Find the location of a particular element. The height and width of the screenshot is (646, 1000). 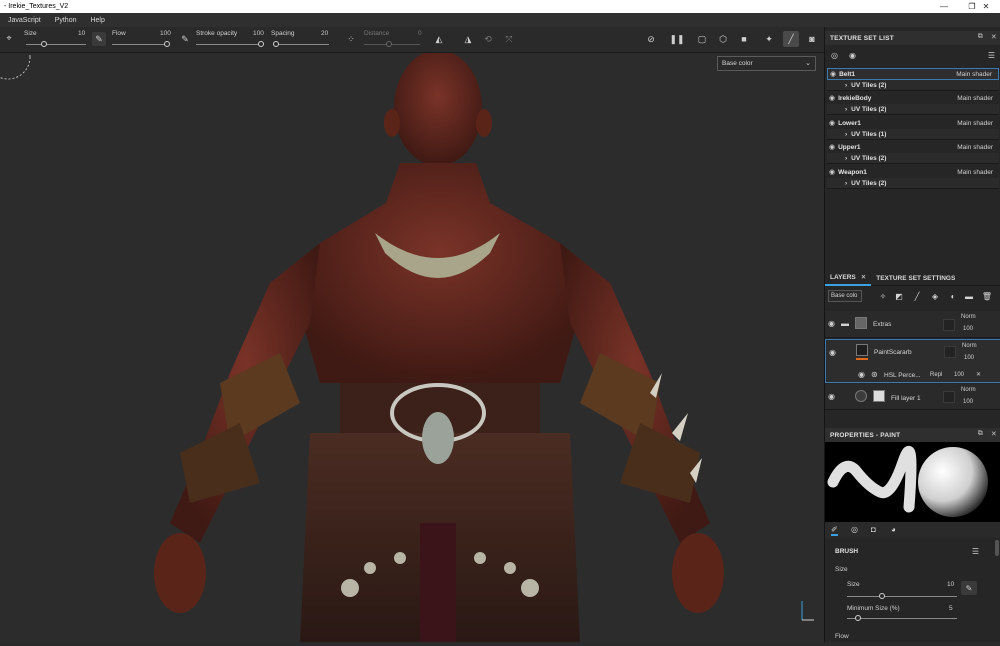

cube-icon: ⬡ is located at coordinates (723, 39).